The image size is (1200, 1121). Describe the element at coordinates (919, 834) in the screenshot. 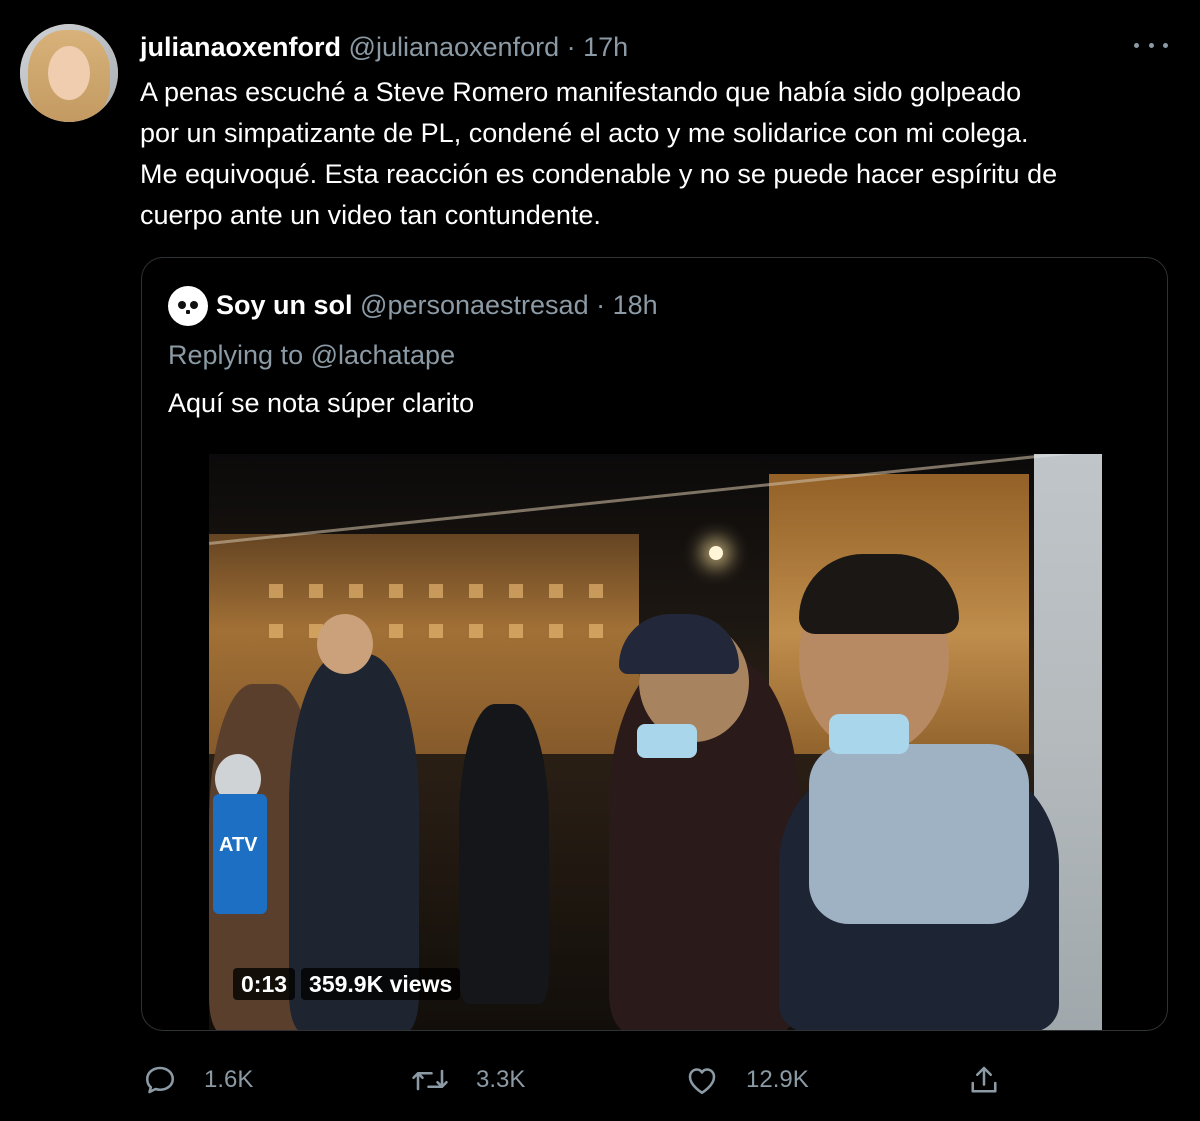

I see `video-person-hood` at that location.